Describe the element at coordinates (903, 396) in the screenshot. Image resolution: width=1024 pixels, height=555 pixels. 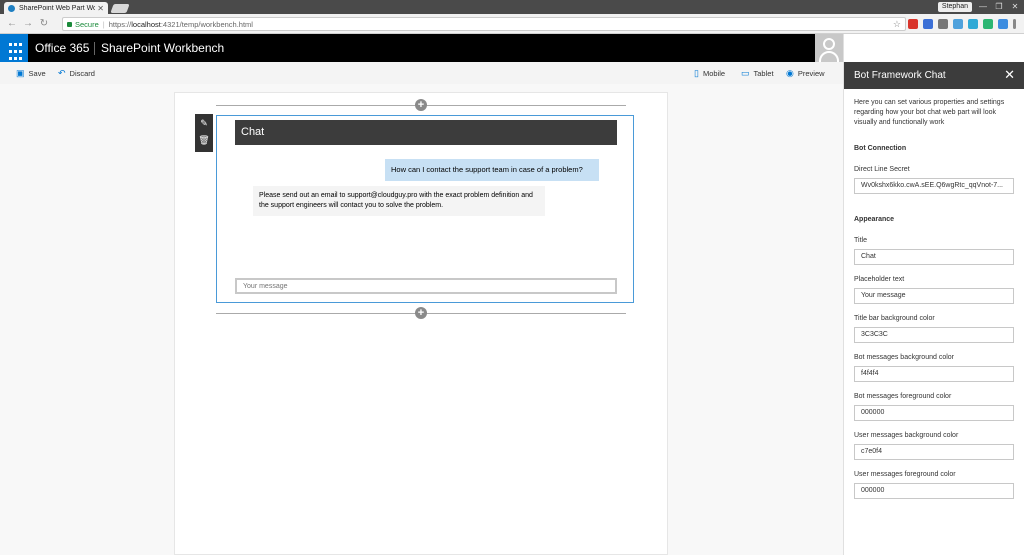
I see `bot-fg-label: Bot messages foreground color` at that location.